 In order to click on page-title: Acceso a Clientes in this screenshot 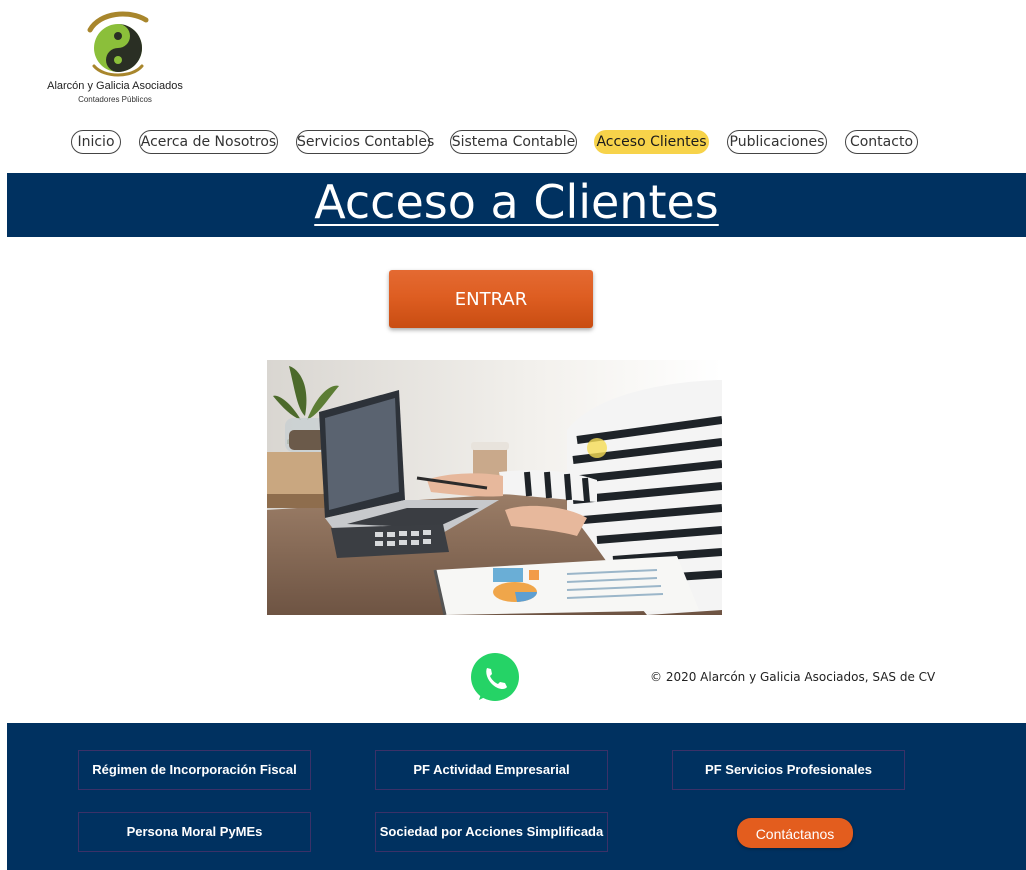, I will do `click(516, 202)`.